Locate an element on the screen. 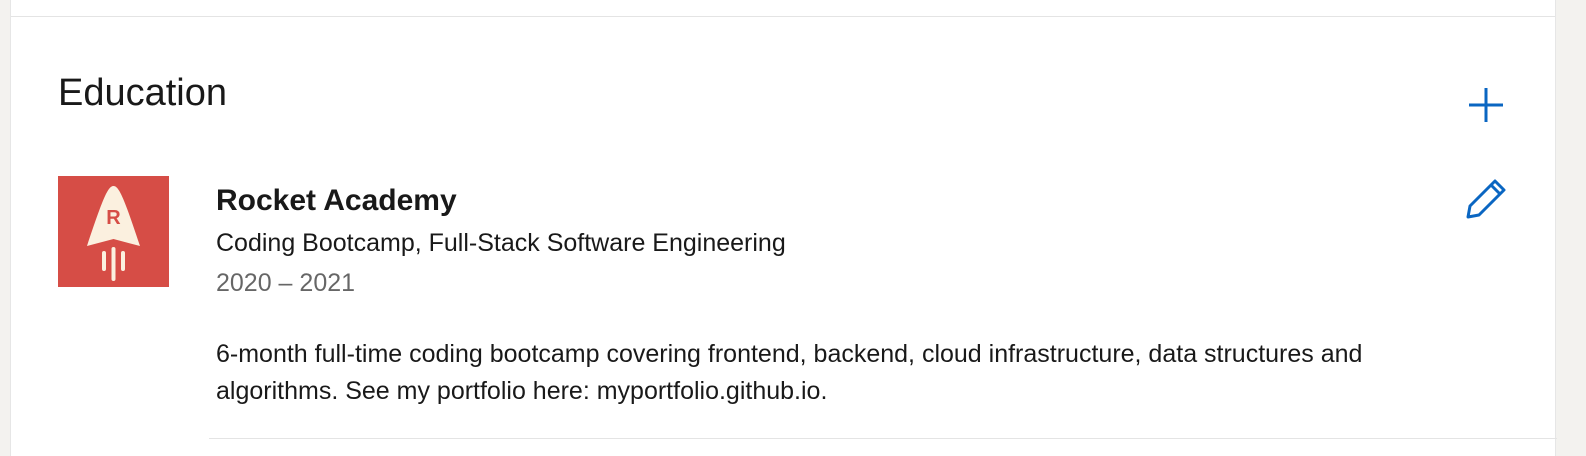  edit-education-button is located at coordinates (1486, 199).